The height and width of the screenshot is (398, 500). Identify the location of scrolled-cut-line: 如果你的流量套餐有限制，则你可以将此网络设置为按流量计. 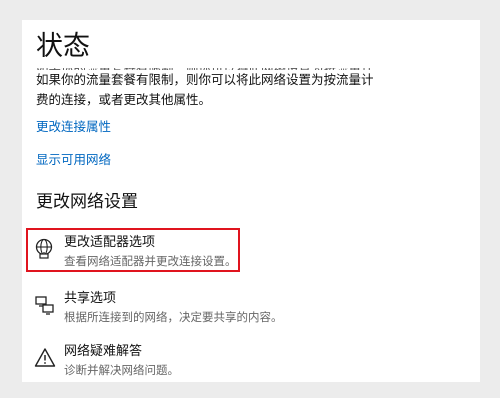
(216, 69).